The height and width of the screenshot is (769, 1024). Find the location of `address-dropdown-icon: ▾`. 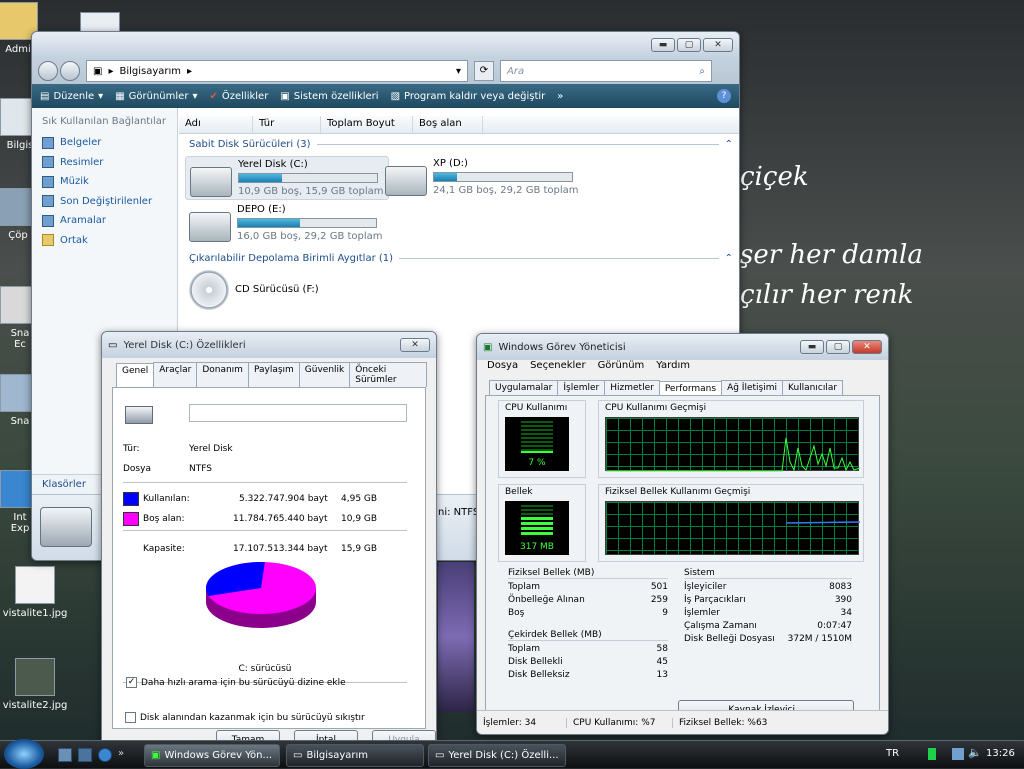

address-dropdown-icon: ▾ is located at coordinates (458, 71).